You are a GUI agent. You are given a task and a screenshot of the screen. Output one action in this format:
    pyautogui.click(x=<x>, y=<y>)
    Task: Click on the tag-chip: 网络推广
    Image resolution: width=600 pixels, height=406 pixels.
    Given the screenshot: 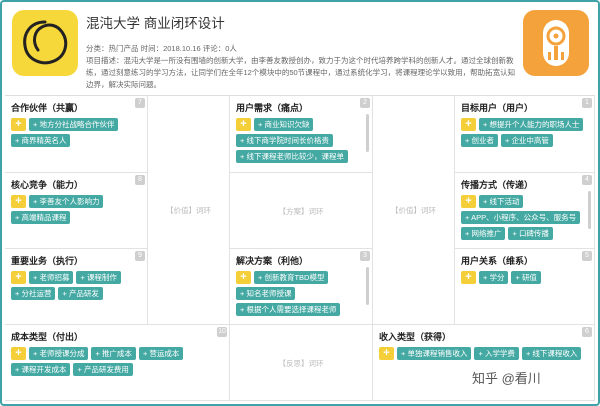 What is the action you would take?
    pyautogui.click(x=483, y=233)
    